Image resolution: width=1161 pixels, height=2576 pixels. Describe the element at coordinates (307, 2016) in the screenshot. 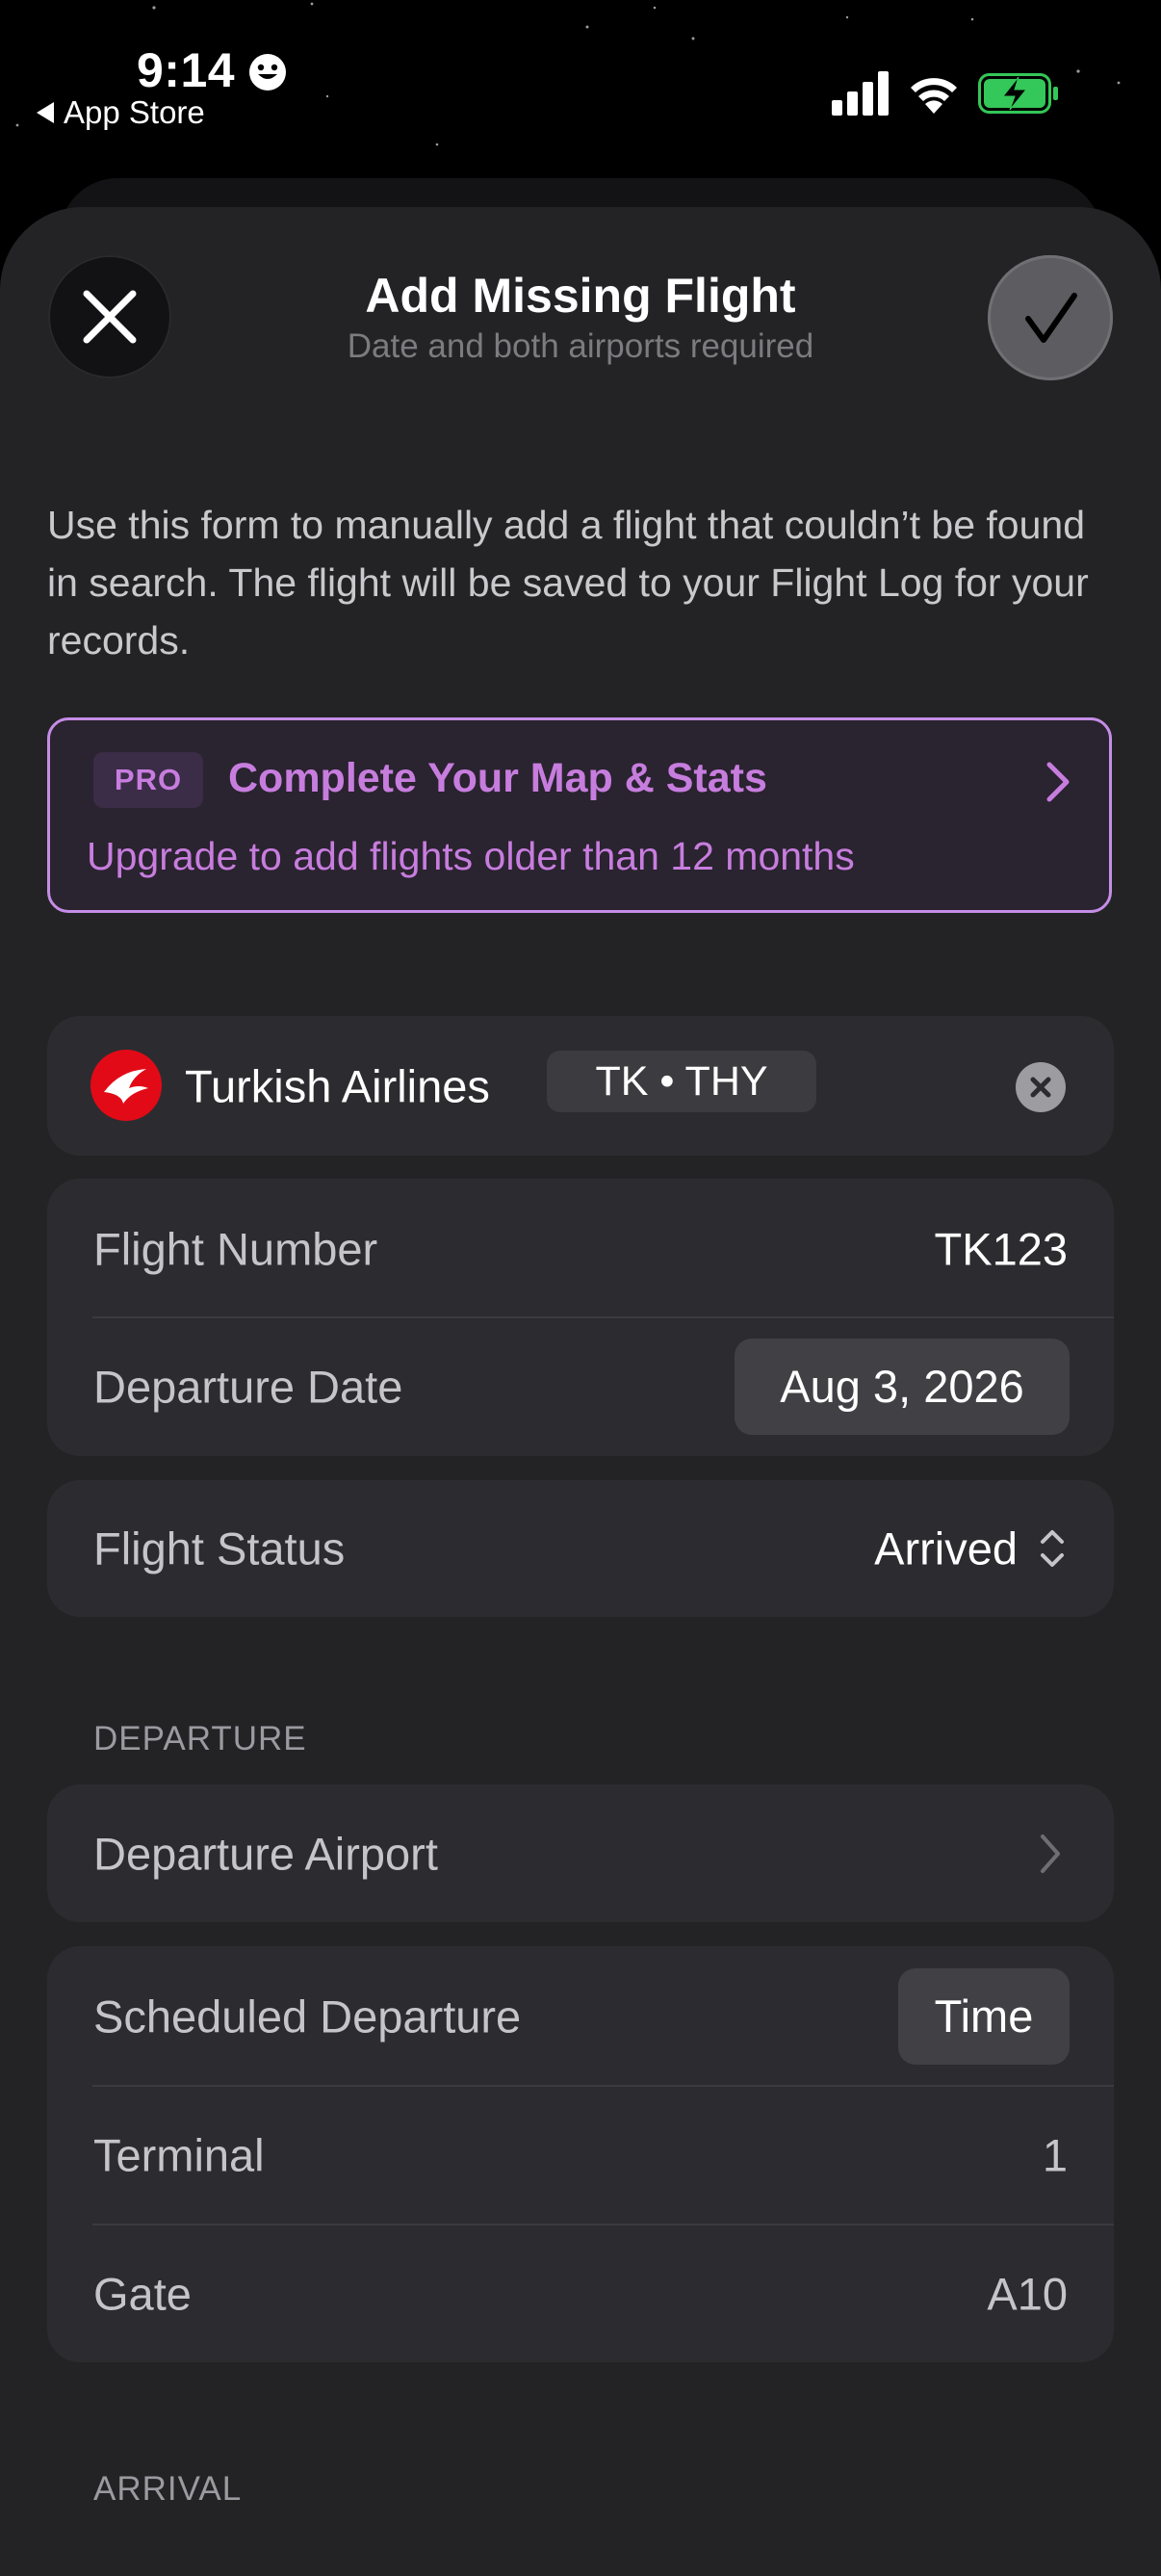

I see `scheduled-departure-label: Scheduled Departure` at that location.